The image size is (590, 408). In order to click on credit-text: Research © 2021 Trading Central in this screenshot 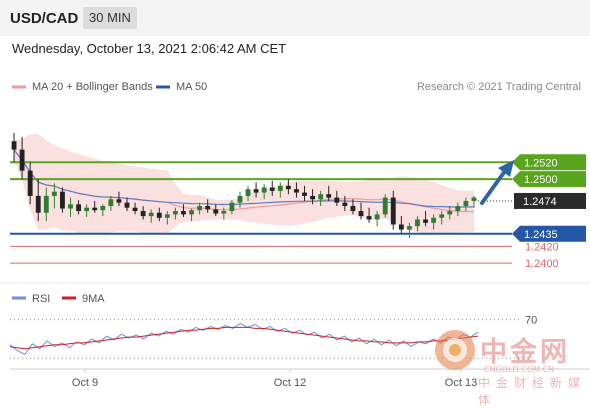, I will do `click(499, 87)`.